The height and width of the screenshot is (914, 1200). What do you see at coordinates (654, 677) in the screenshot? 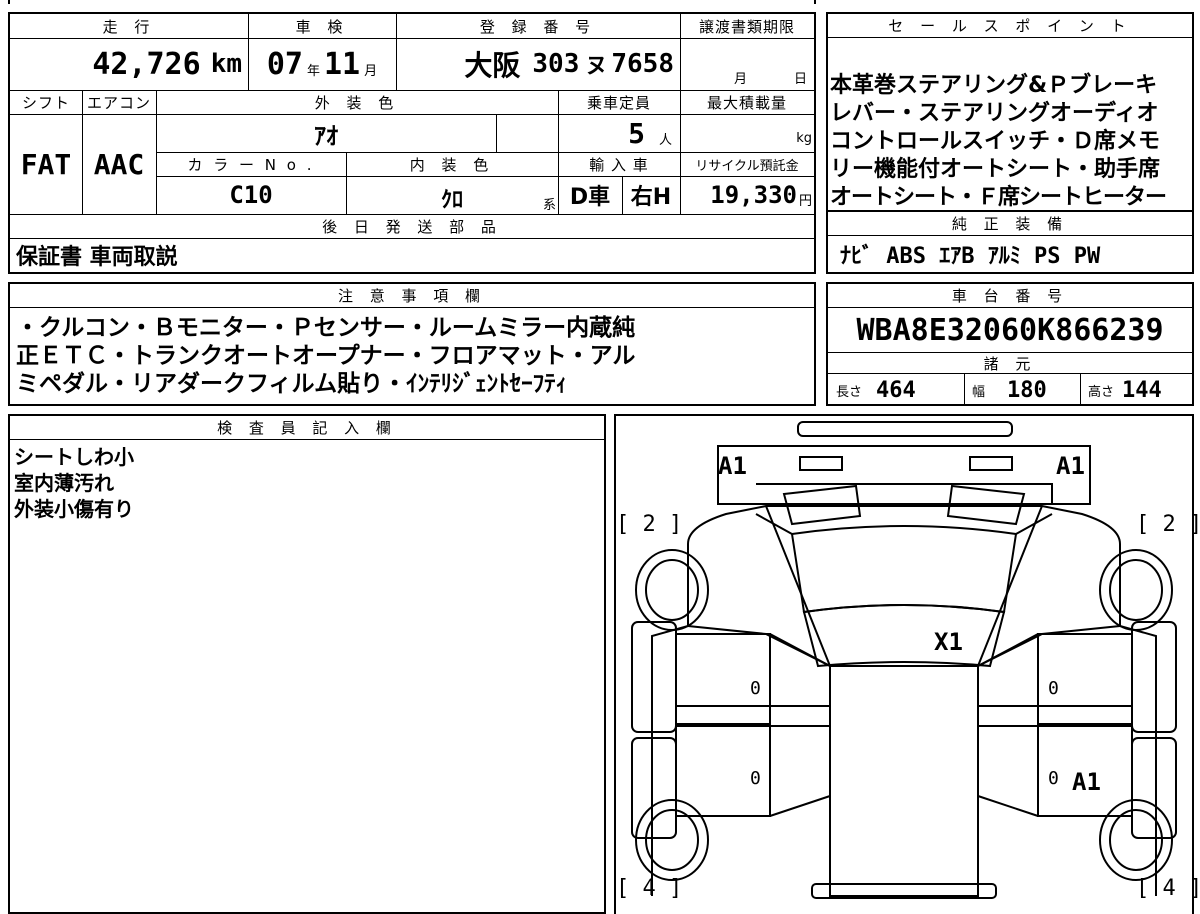
I see `left-front-fender-shape` at bounding box center [654, 677].